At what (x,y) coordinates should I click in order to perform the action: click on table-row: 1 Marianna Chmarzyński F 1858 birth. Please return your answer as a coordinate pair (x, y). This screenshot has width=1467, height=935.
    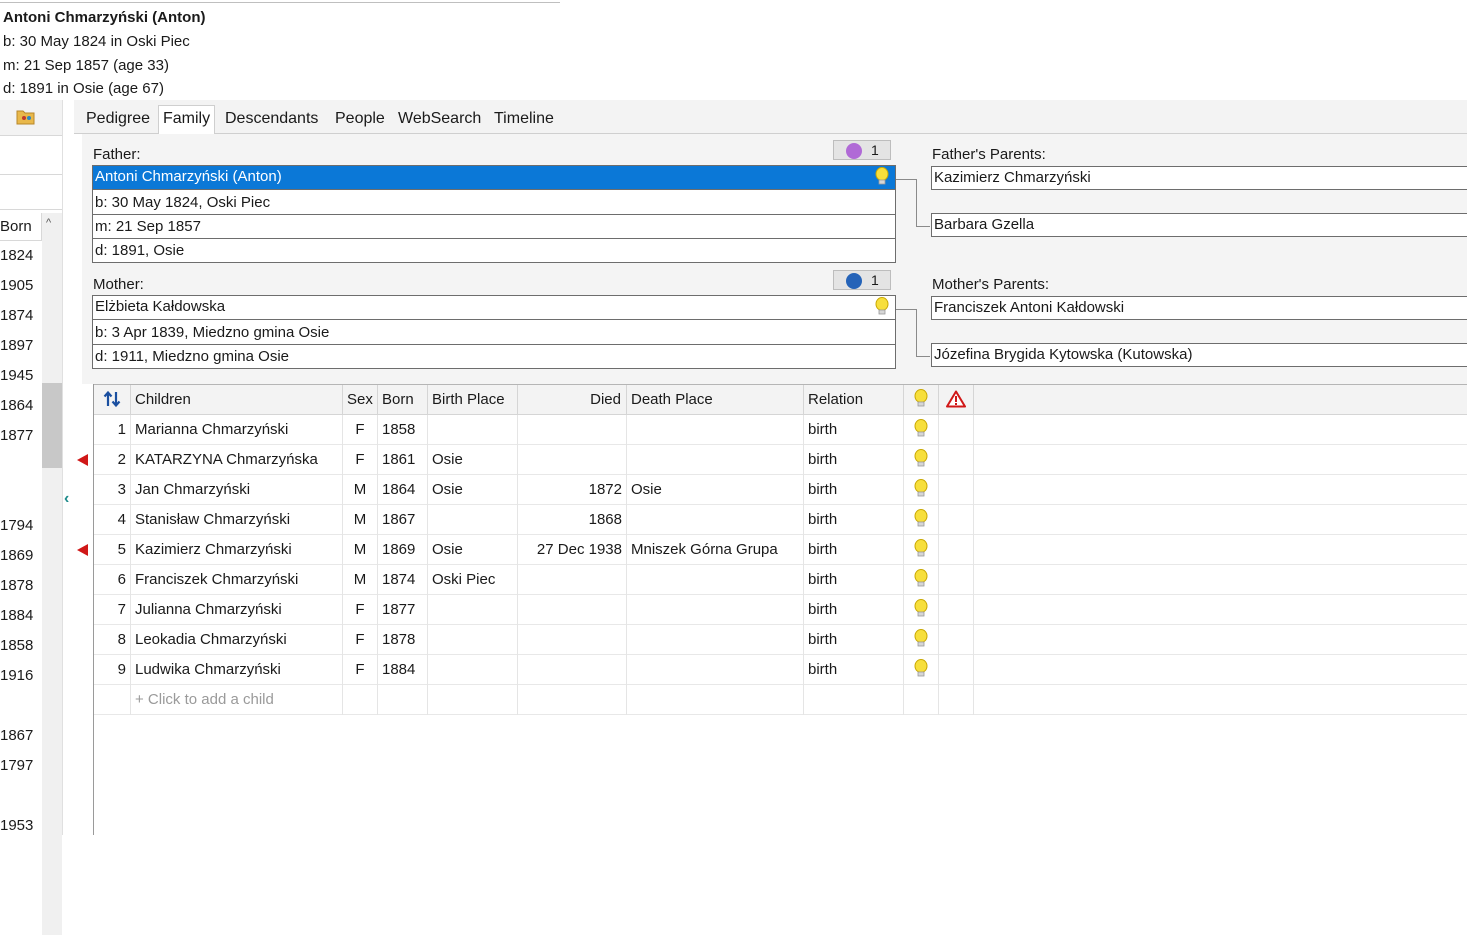
    Looking at the image, I should click on (780, 430).